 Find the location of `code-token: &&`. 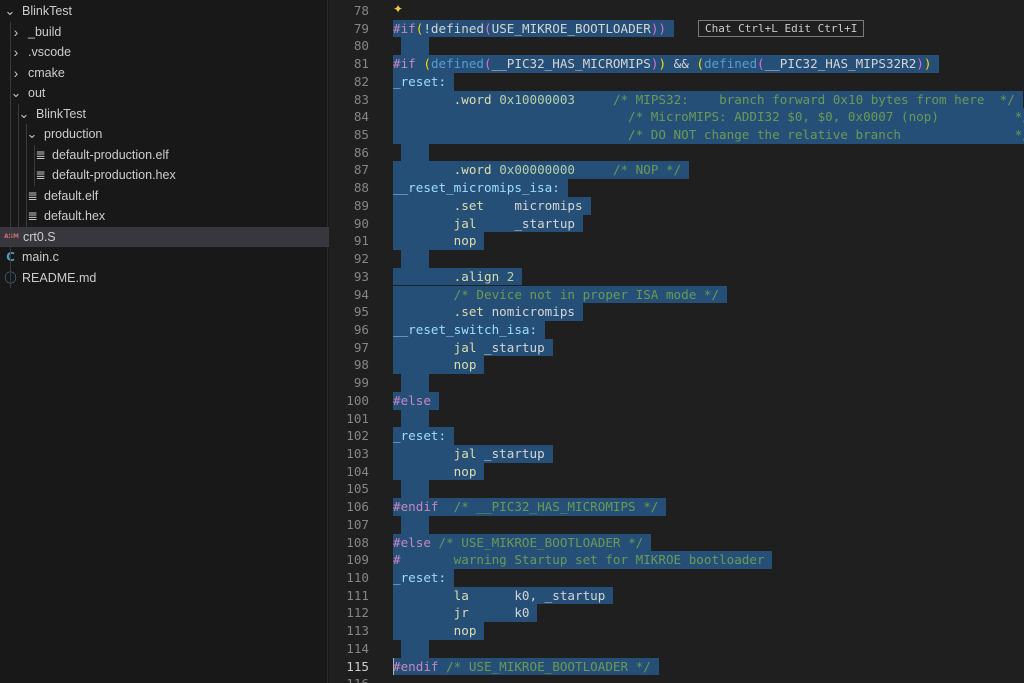

code-token: && is located at coordinates (681, 64).